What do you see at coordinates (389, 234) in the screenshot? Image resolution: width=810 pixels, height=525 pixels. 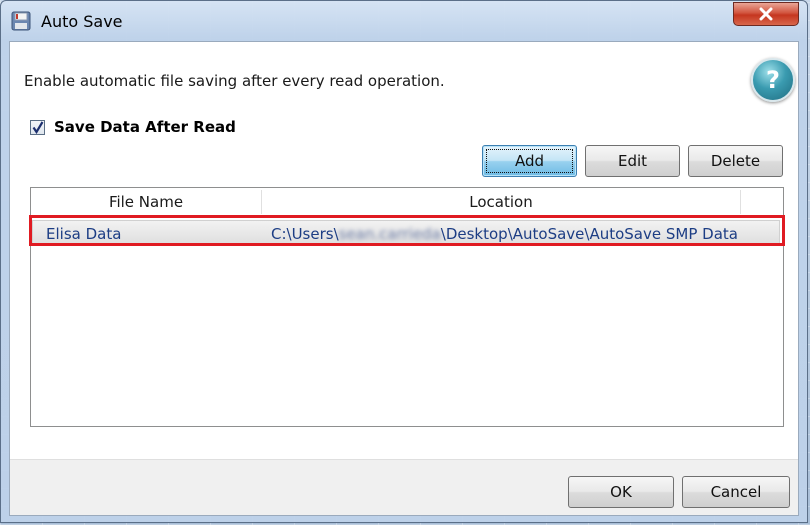 I see `redacted-username: sean.carrieda` at bounding box center [389, 234].